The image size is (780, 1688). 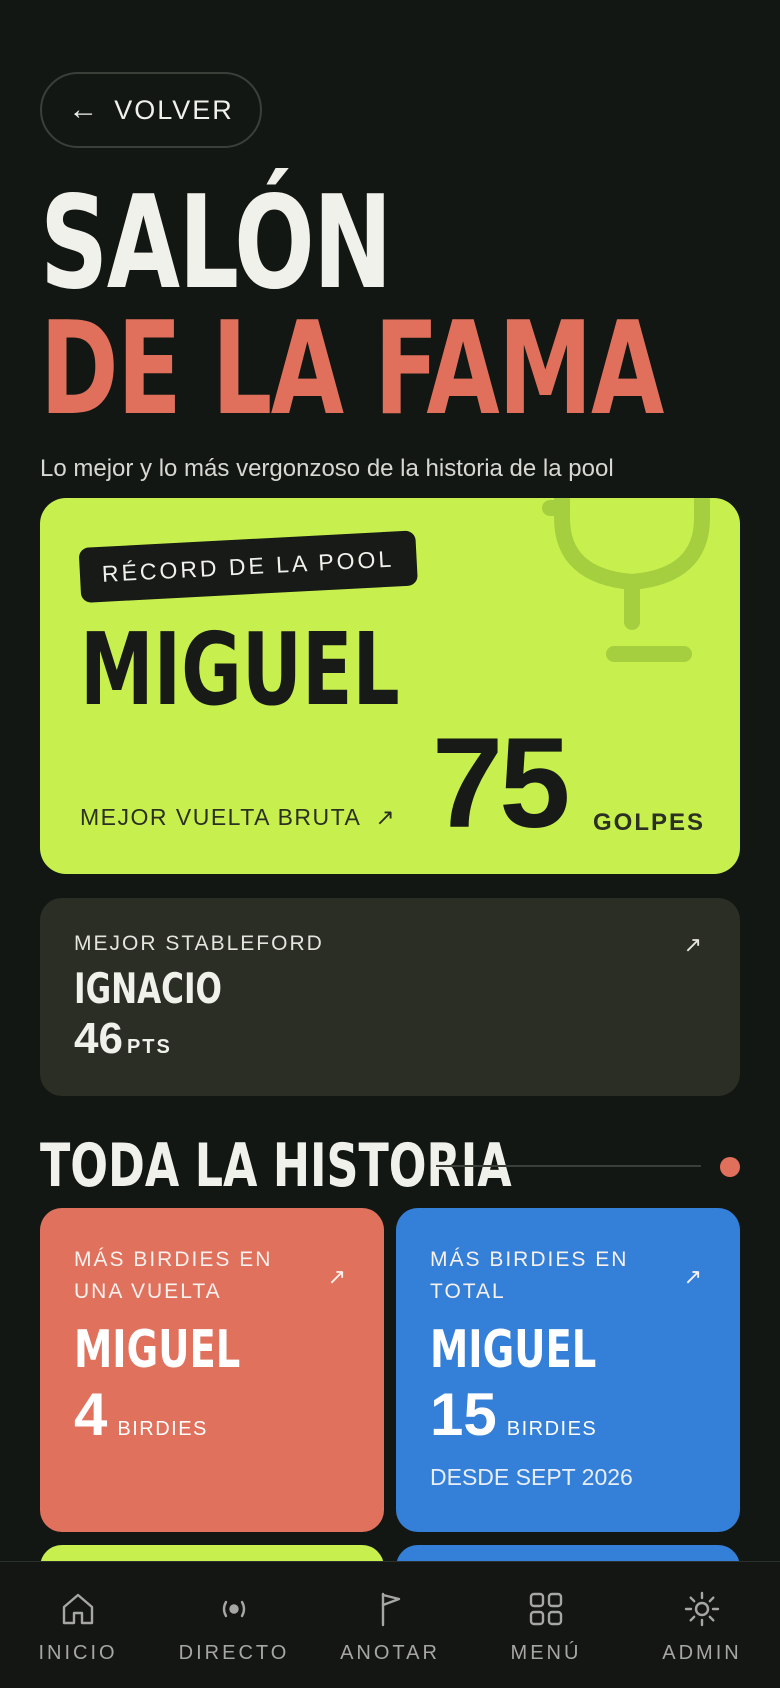 What do you see at coordinates (199, 943) in the screenshot?
I see `stableford-label: MEJOR STABLEFORD` at bounding box center [199, 943].